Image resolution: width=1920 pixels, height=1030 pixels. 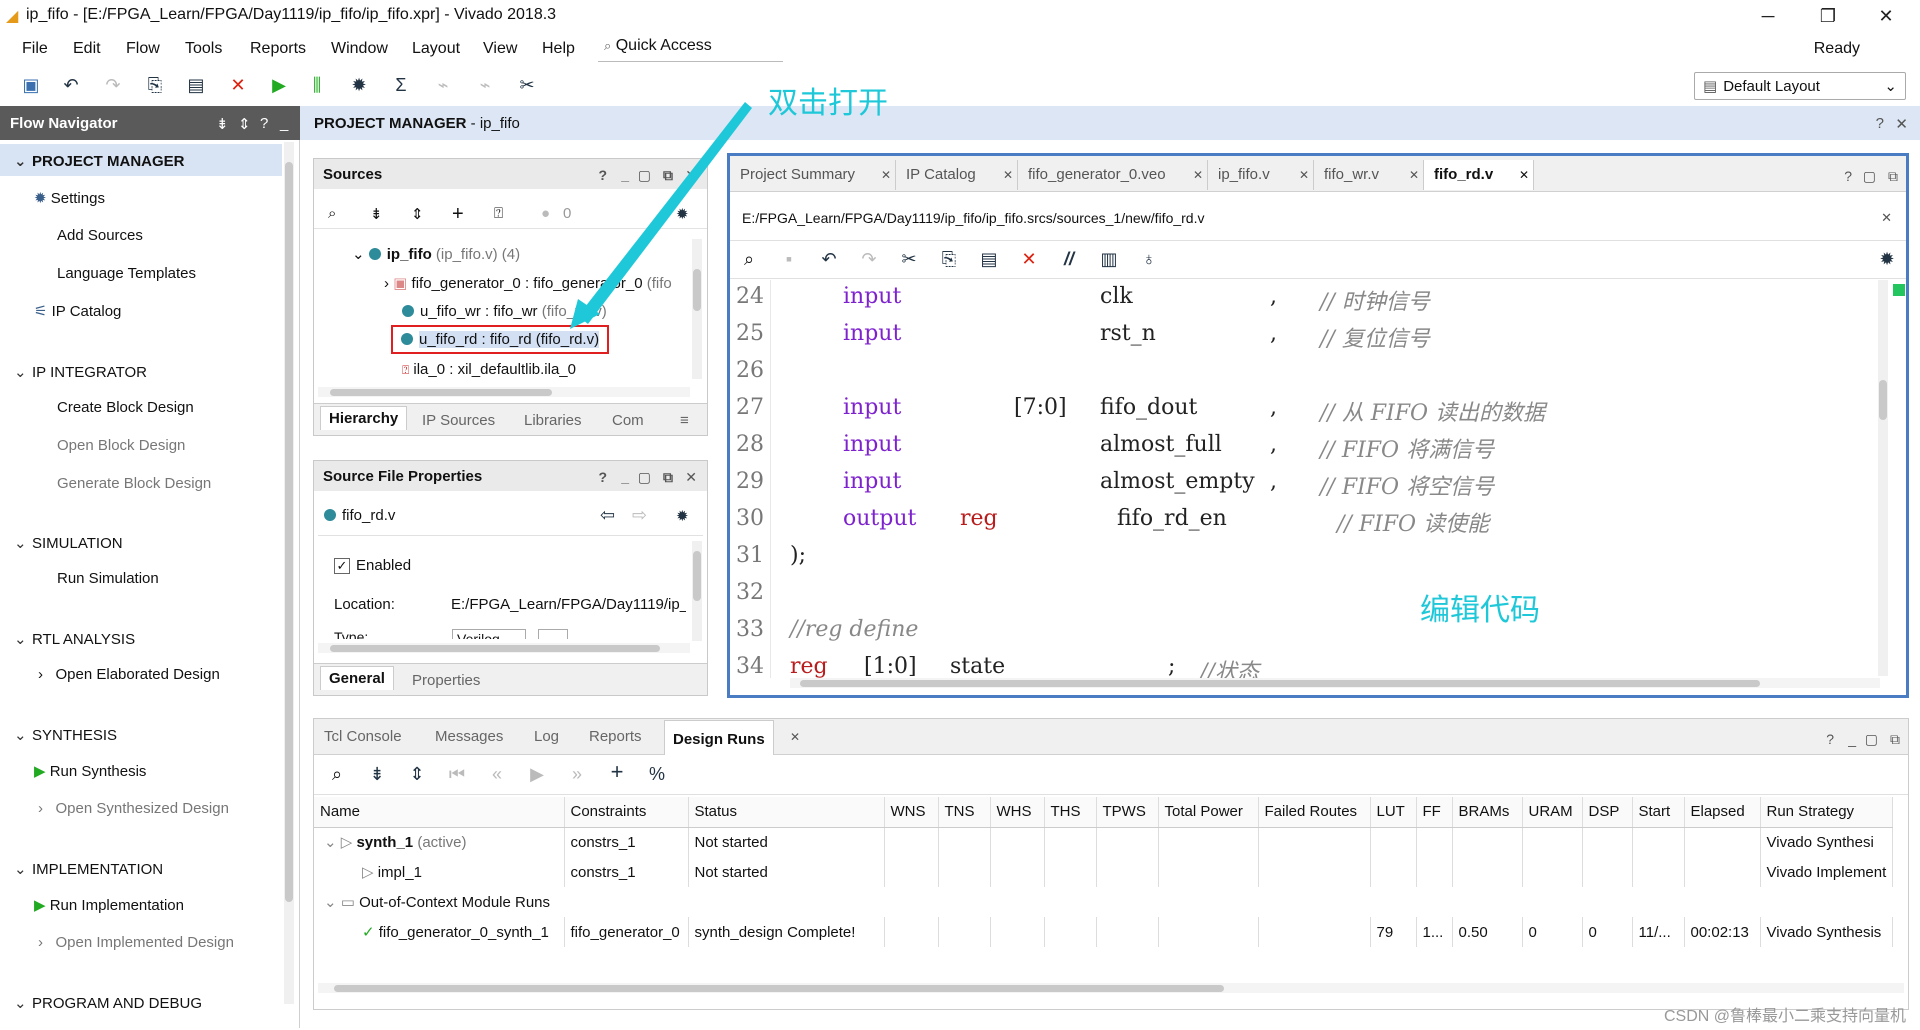 I want to click on copy-icon: ⎘, so click(x=155, y=85).